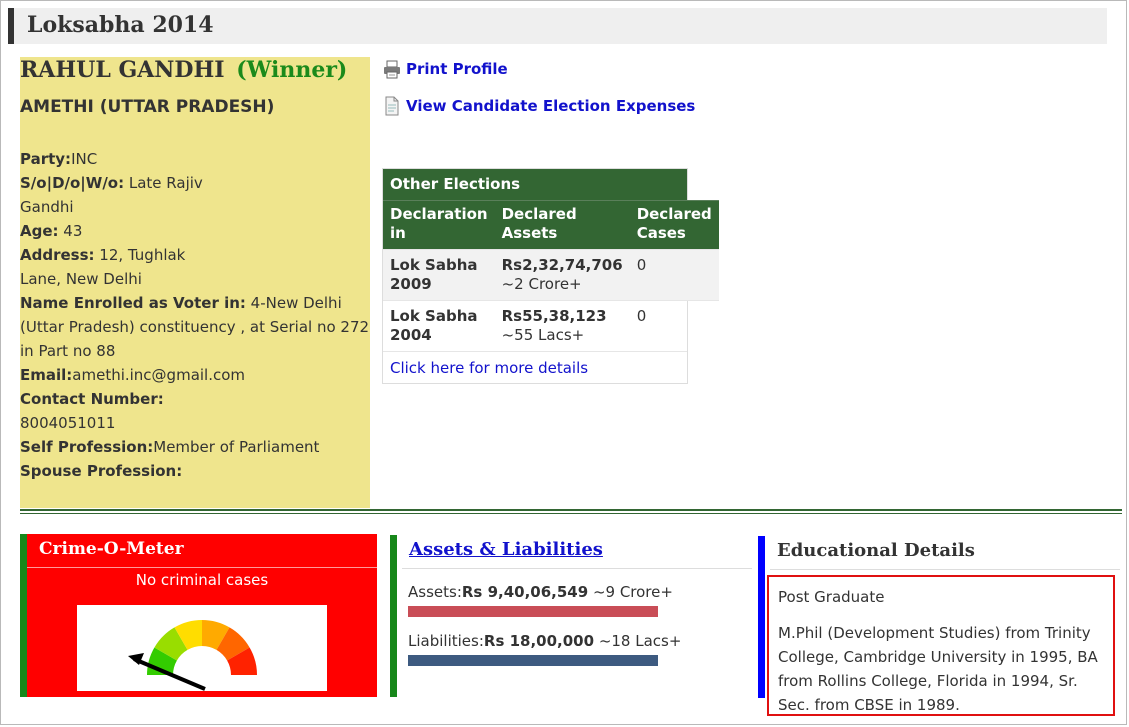  What do you see at coordinates (562, 325) in the screenshot?
I see `assets-cell: Rs55,38,123 ~55 Lacs+` at bounding box center [562, 325].